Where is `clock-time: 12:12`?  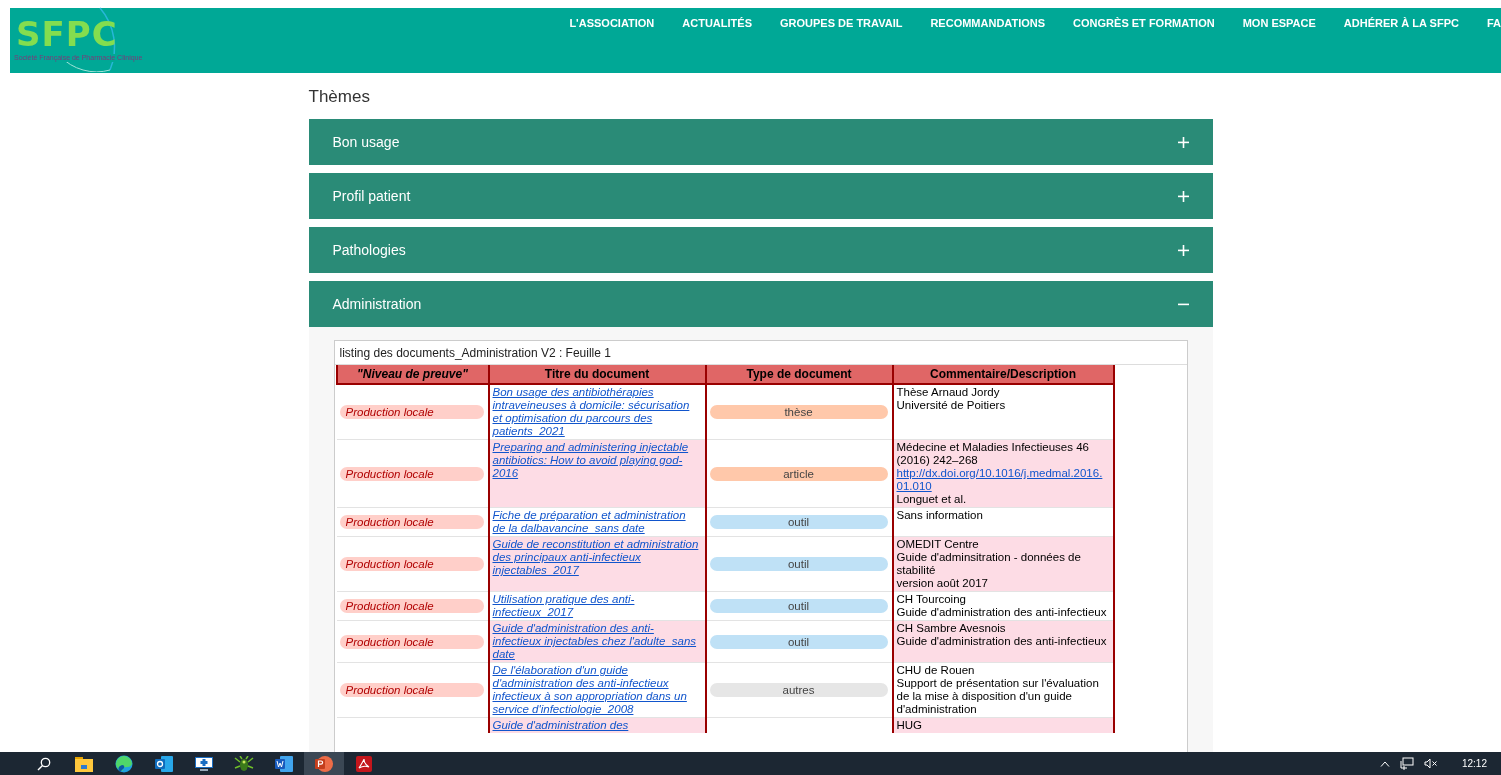
clock-time: 12:12 is located at coordinates (1474, 763).